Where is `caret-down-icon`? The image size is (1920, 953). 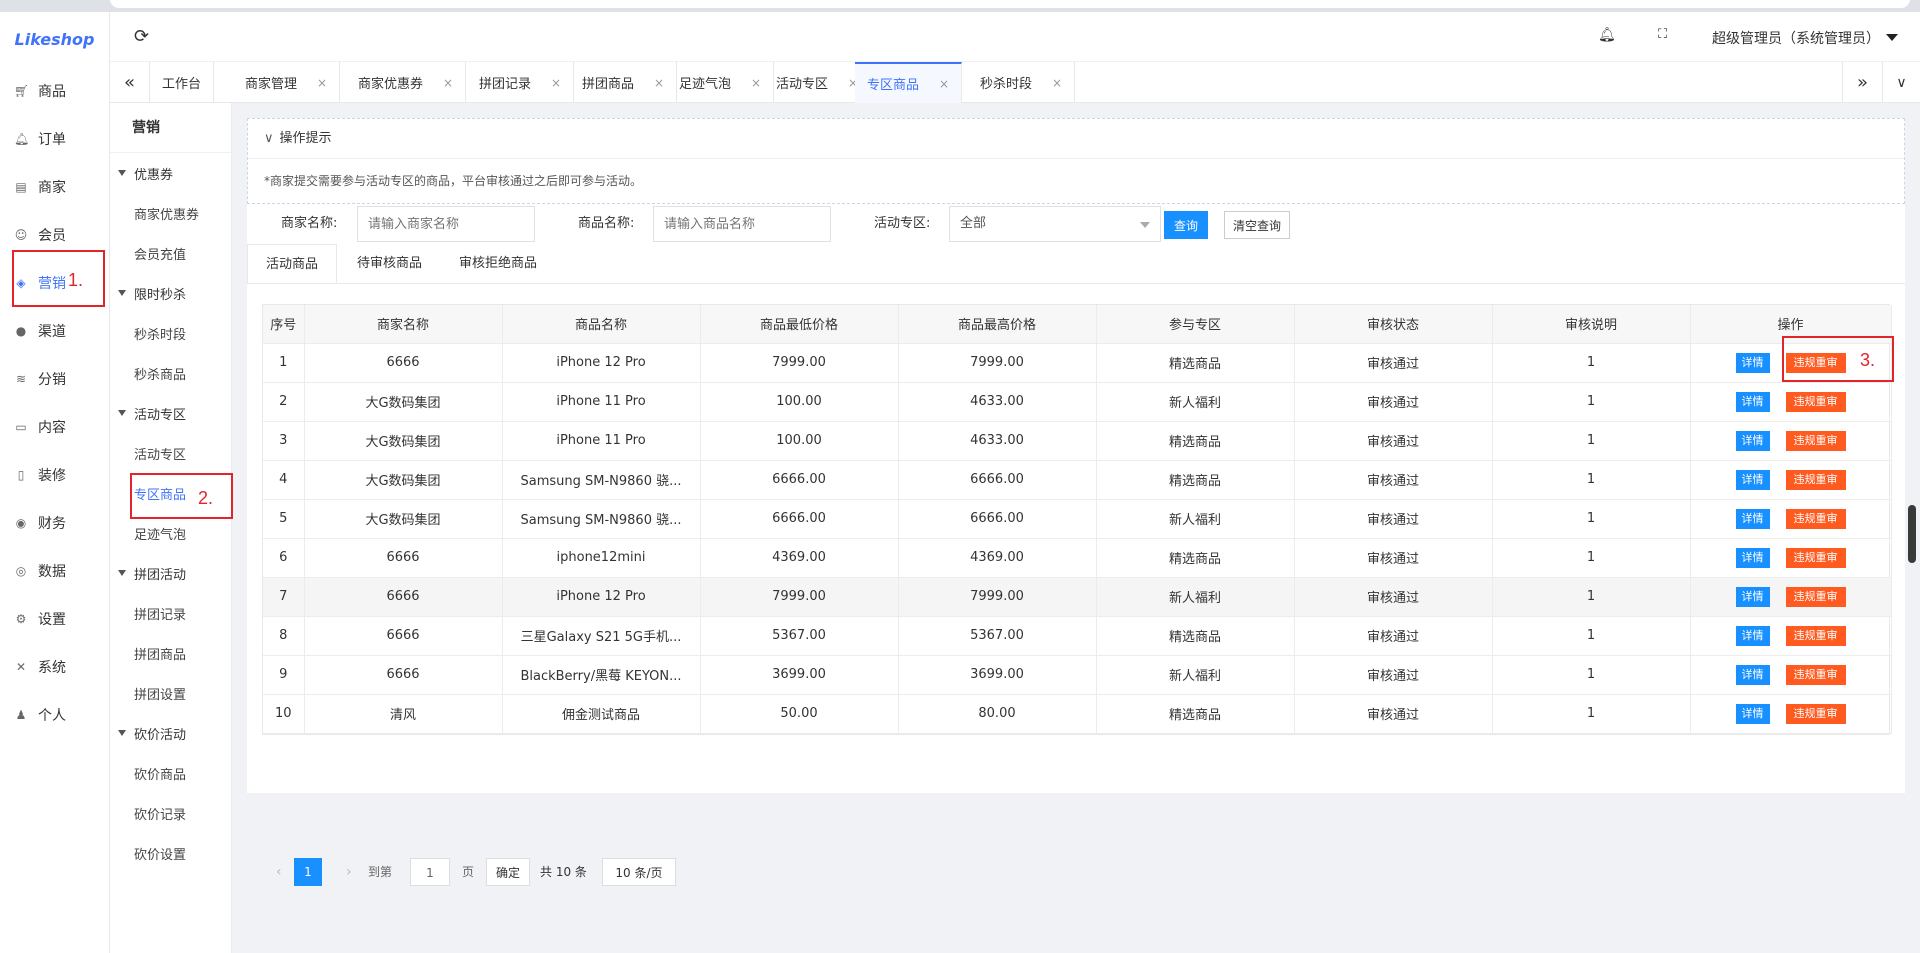
caret-down-icon is located at coordinates (1892, 37).